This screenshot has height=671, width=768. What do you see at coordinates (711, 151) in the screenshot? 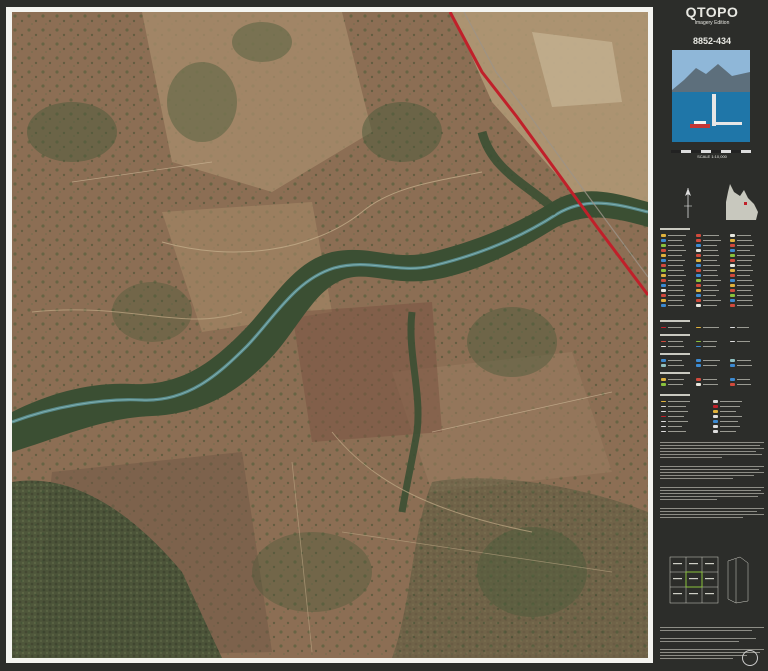
I see `scale-bar` at bounding box center [711, 151].